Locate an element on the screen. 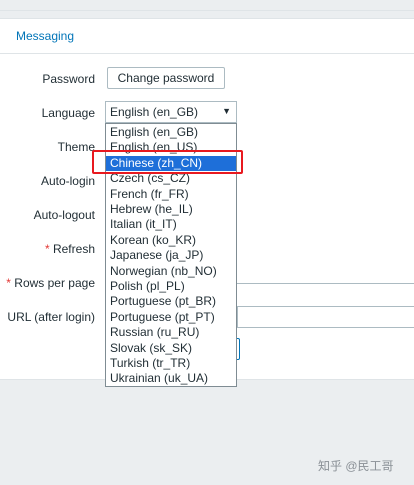  language-select: English (en_GB) ▼ is located at coordinates (171, 112).